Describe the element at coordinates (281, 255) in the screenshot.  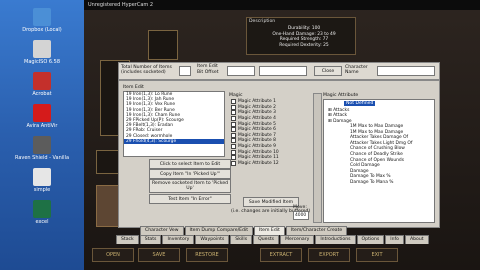
I see `game-button-extract: EXTRACT` at that location.